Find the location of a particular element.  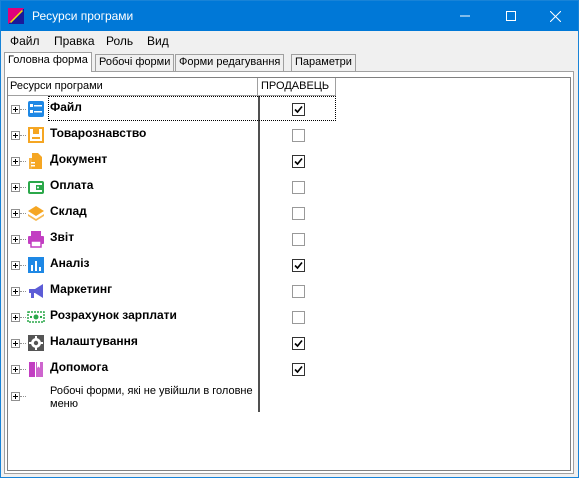

tree-row: Товарознавство is located at coordinates (208, 135).